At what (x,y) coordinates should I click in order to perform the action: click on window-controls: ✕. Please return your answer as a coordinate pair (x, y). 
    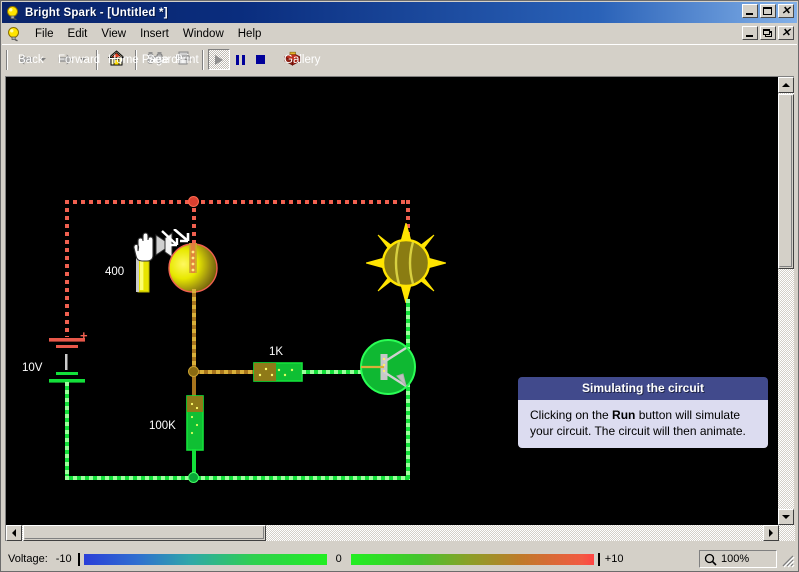
    Looking at the image, I should click on (768, 11).